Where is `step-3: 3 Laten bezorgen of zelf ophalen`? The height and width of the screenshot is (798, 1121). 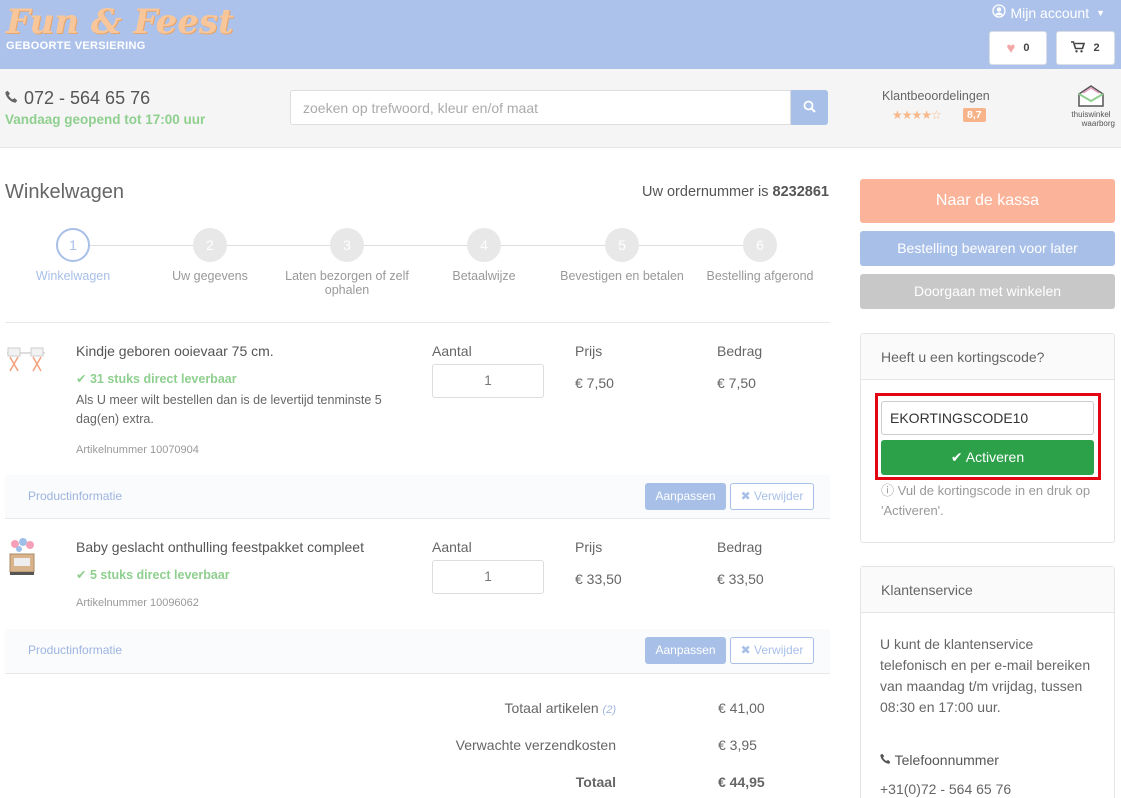 step-3: 3 Laten bezorgen of zelf ophalen is located at coordinates (347, 262).